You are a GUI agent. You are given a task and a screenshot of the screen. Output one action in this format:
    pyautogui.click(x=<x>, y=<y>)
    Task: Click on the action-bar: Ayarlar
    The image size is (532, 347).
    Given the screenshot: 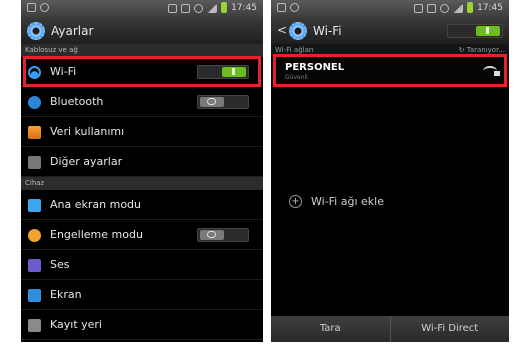 What is the action you would take?
    pyautogui.click(x=142, y=31)
    